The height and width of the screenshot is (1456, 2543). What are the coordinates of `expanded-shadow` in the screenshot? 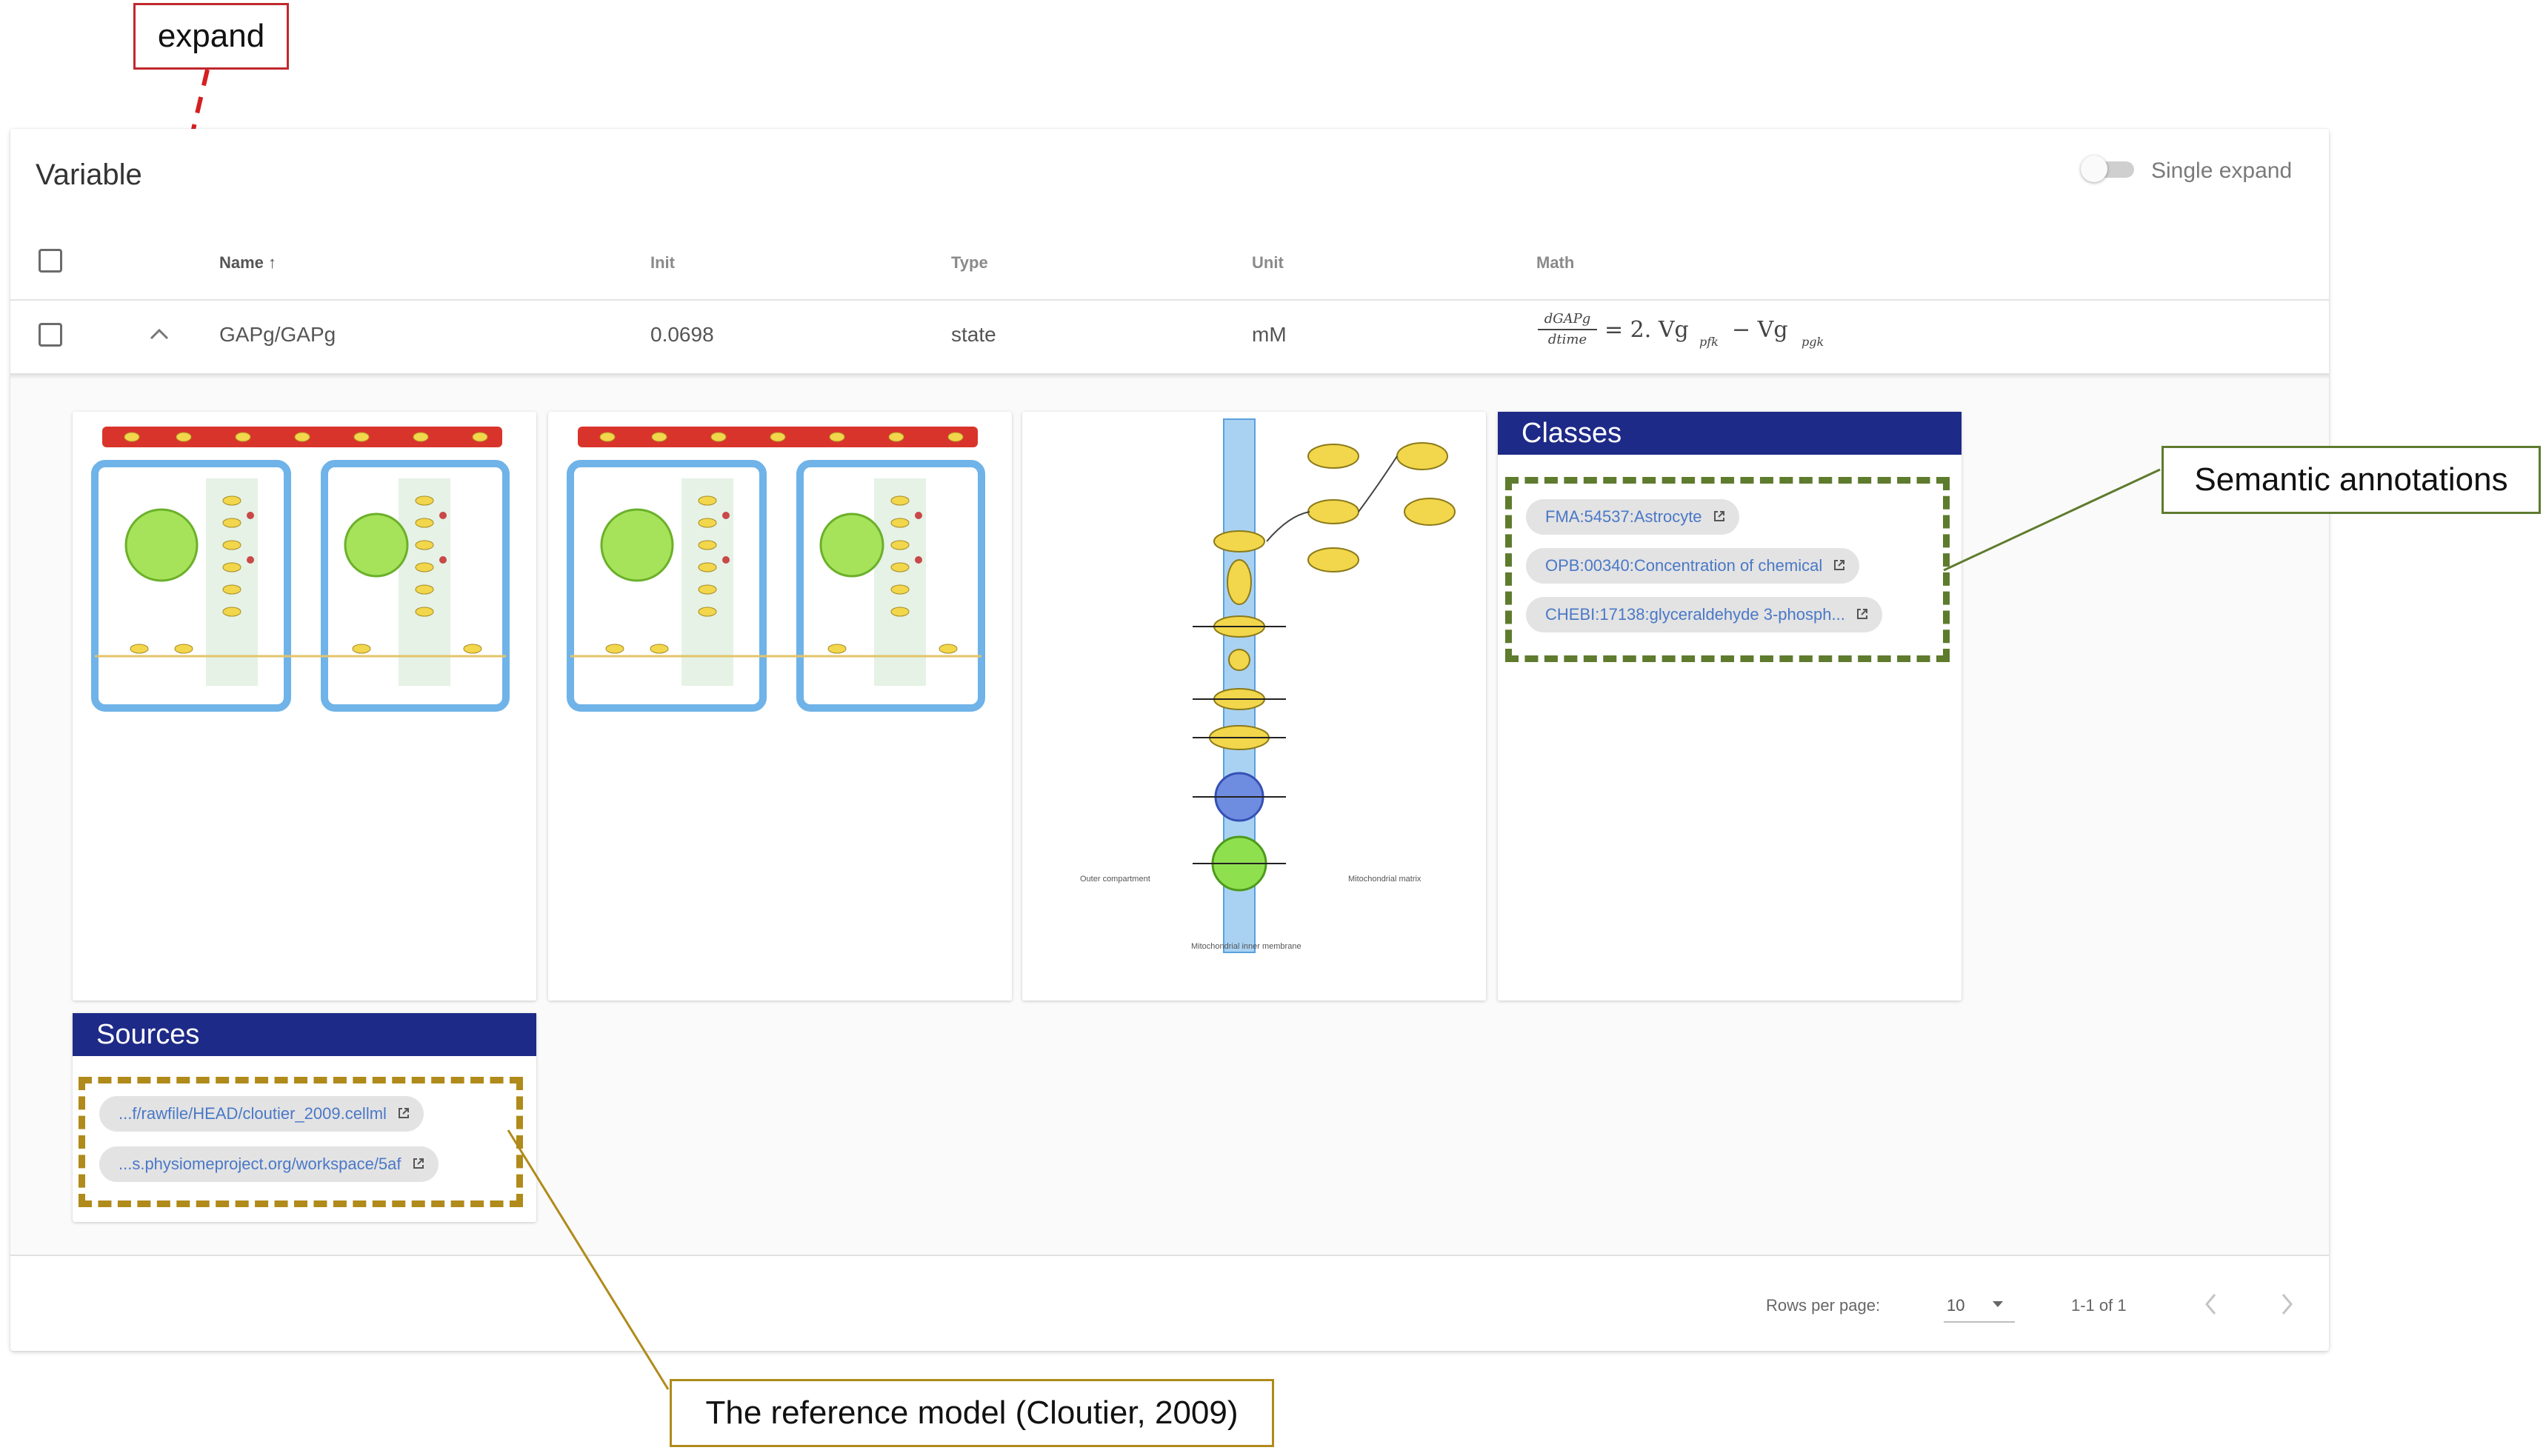 It's located at (1169, 376).